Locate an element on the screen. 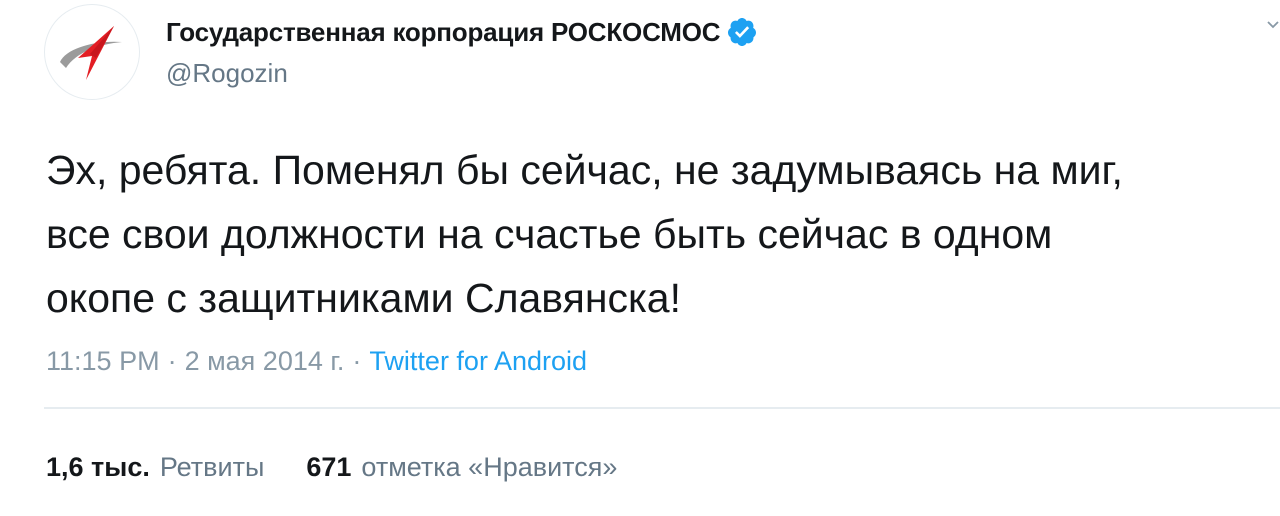 Image resolution: width=1280 pixels, height=516 pixels. tweet-source-link: Twitter for Android is located at coordinates (478, 361).